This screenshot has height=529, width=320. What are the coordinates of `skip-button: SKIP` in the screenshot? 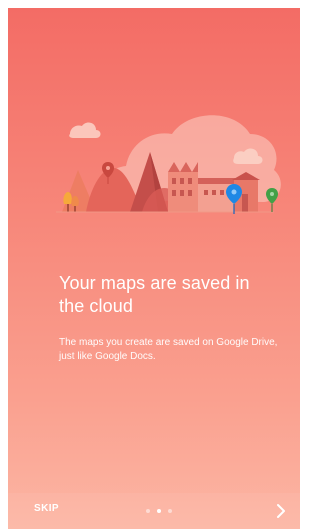 It's located at (46, 508).